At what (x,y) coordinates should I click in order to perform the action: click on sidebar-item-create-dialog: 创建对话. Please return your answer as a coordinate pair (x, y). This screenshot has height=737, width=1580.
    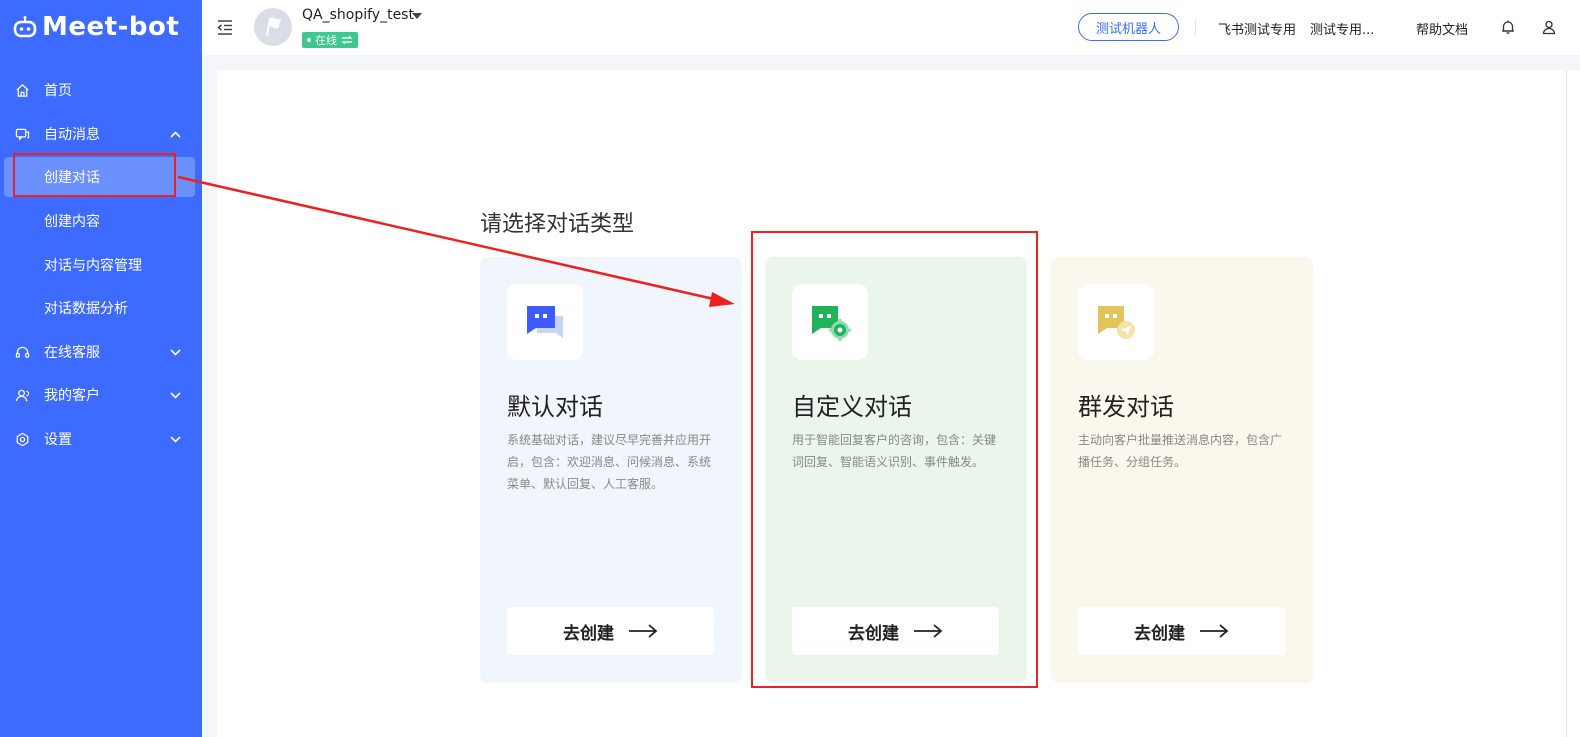
    Looking at the image, I should click on (101, 177).